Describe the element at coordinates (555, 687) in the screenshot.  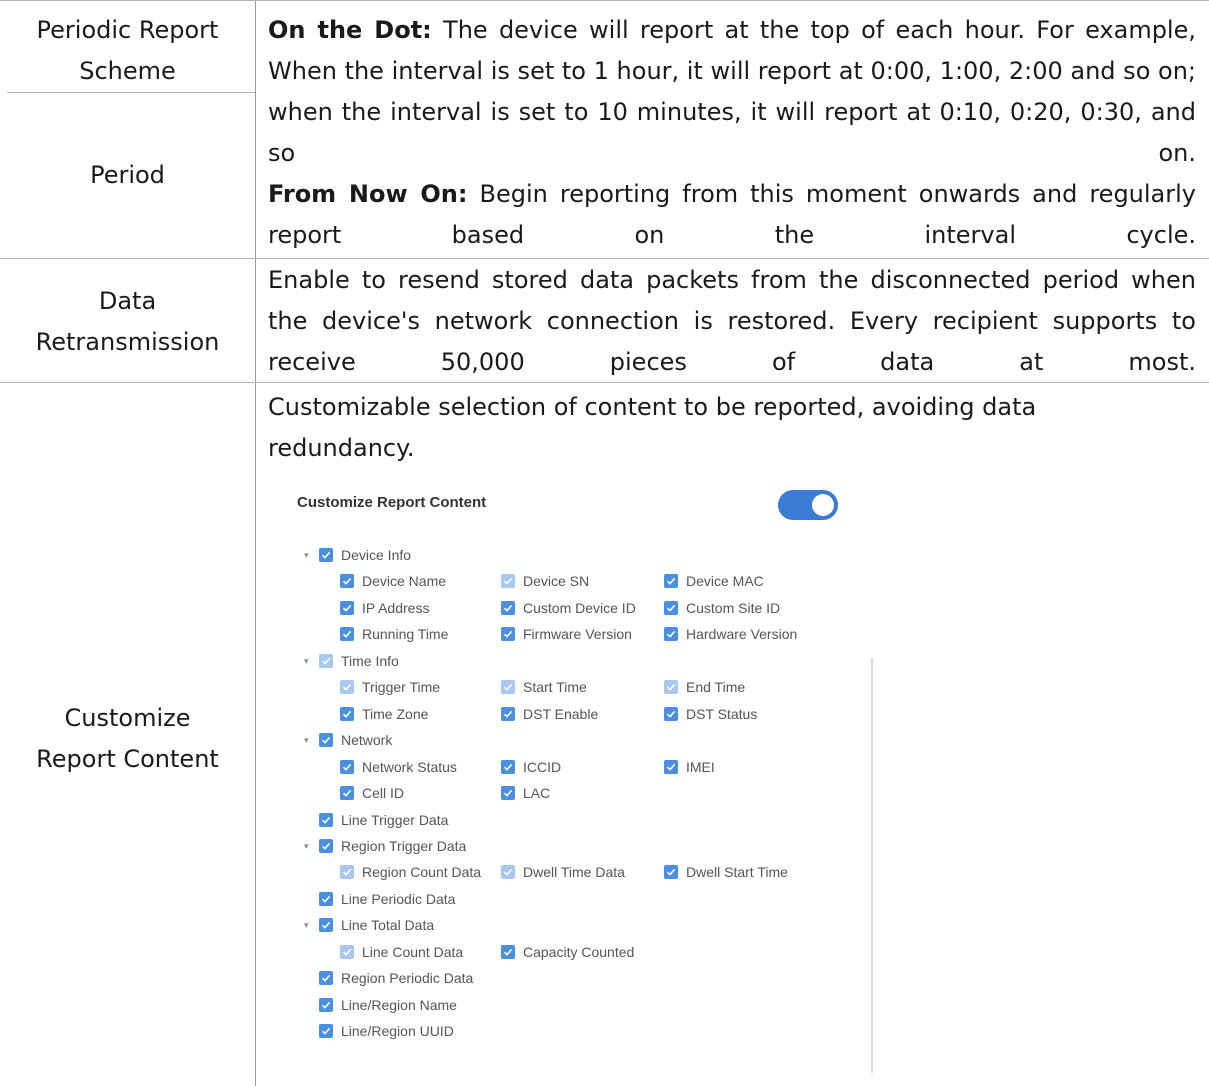
I see `tree-item-label: Start Time` at that location.